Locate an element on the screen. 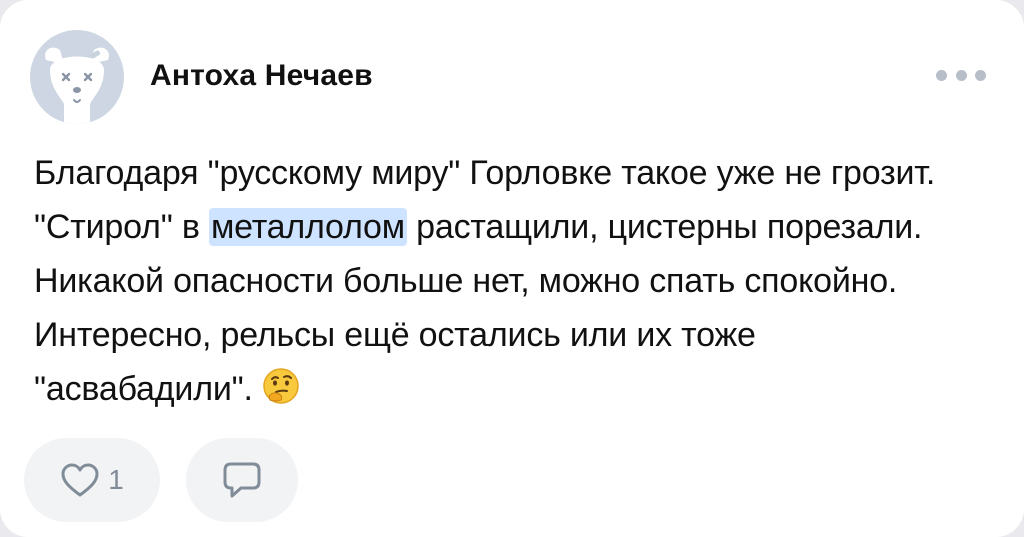 The image size is (1024, 537). thinking-face-icon is located at coordinates (281, 394).